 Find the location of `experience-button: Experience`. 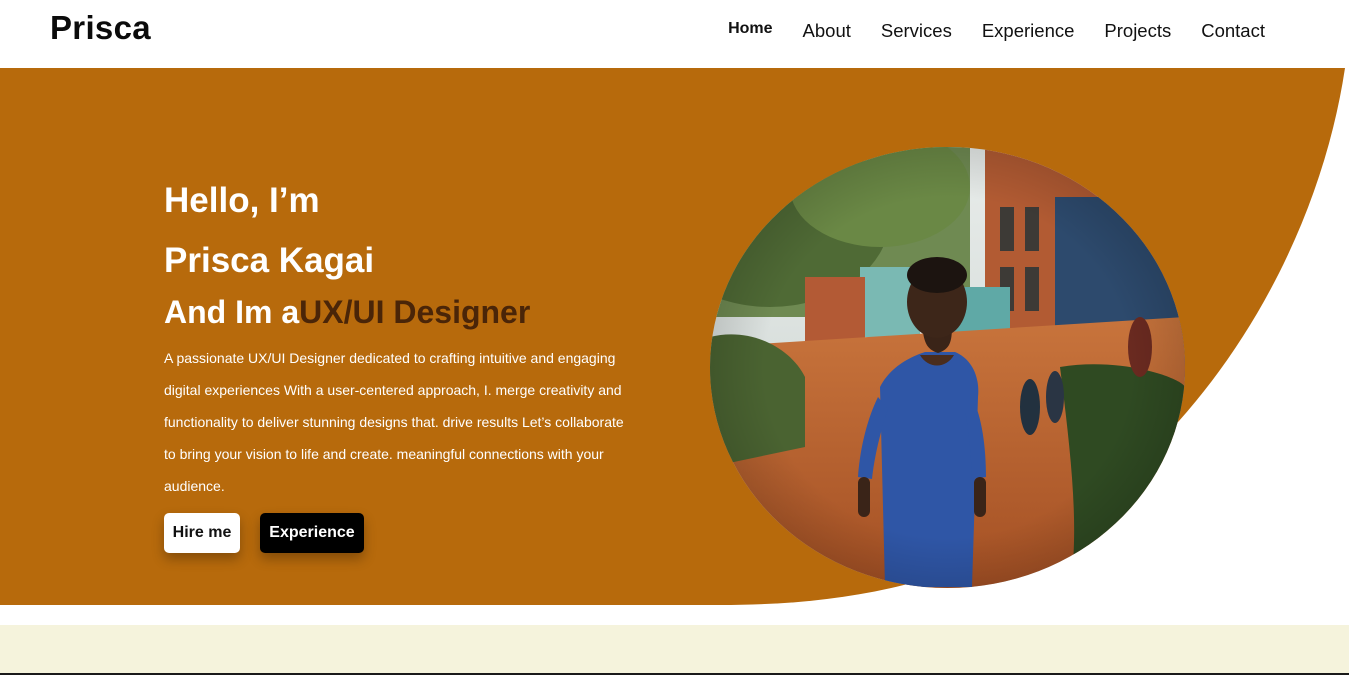

experience-button: Experience is located at coordinates (312, 533).